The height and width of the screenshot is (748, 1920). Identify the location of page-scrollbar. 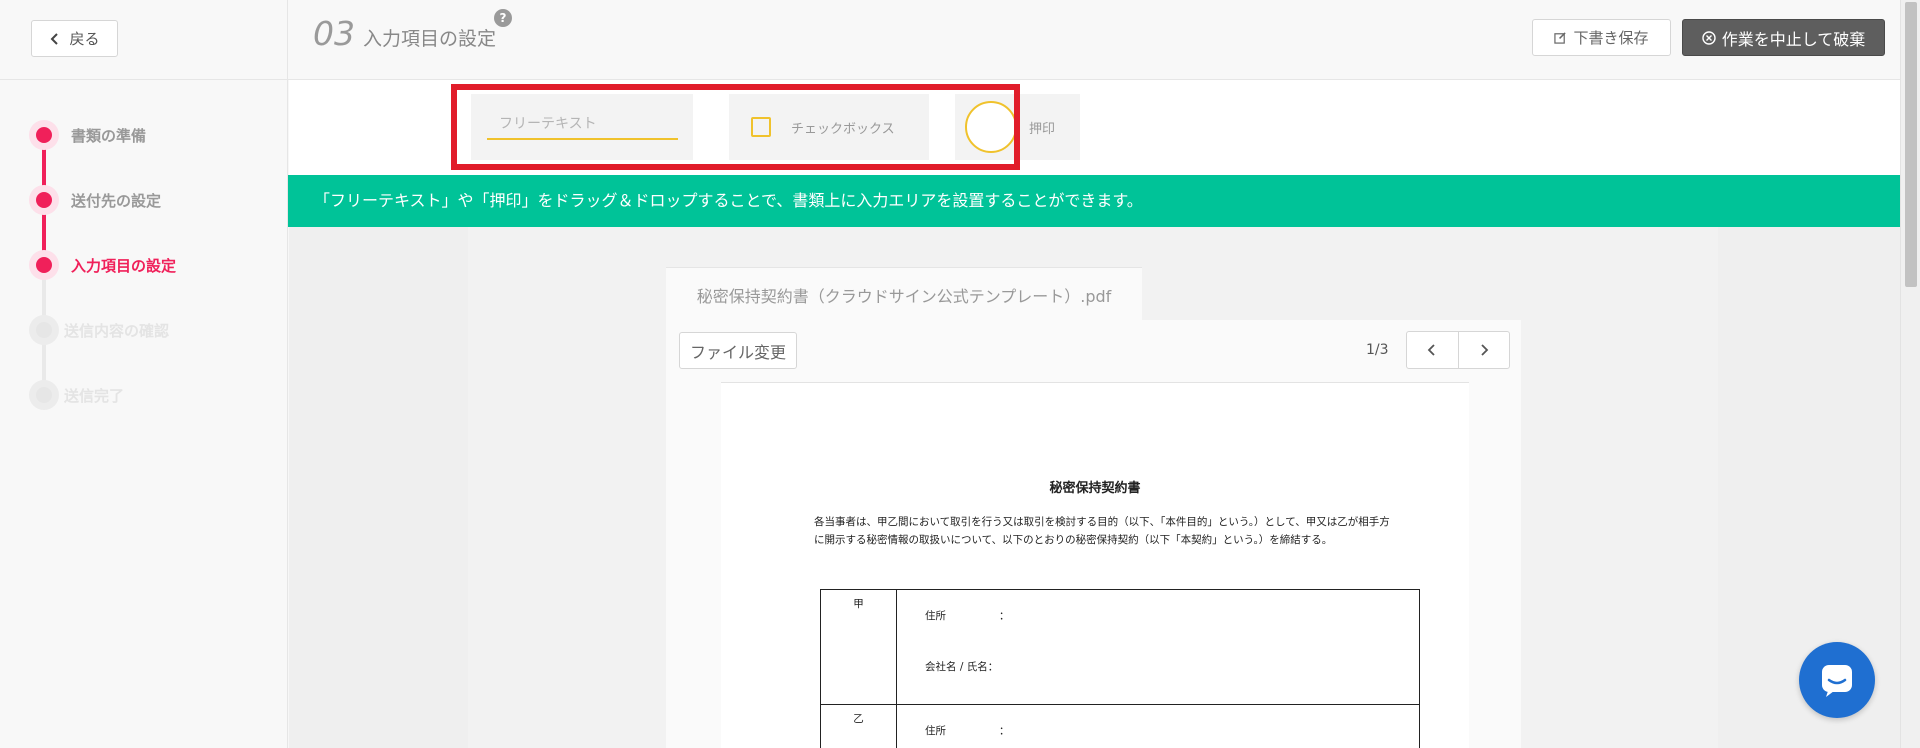
(1910, 374).